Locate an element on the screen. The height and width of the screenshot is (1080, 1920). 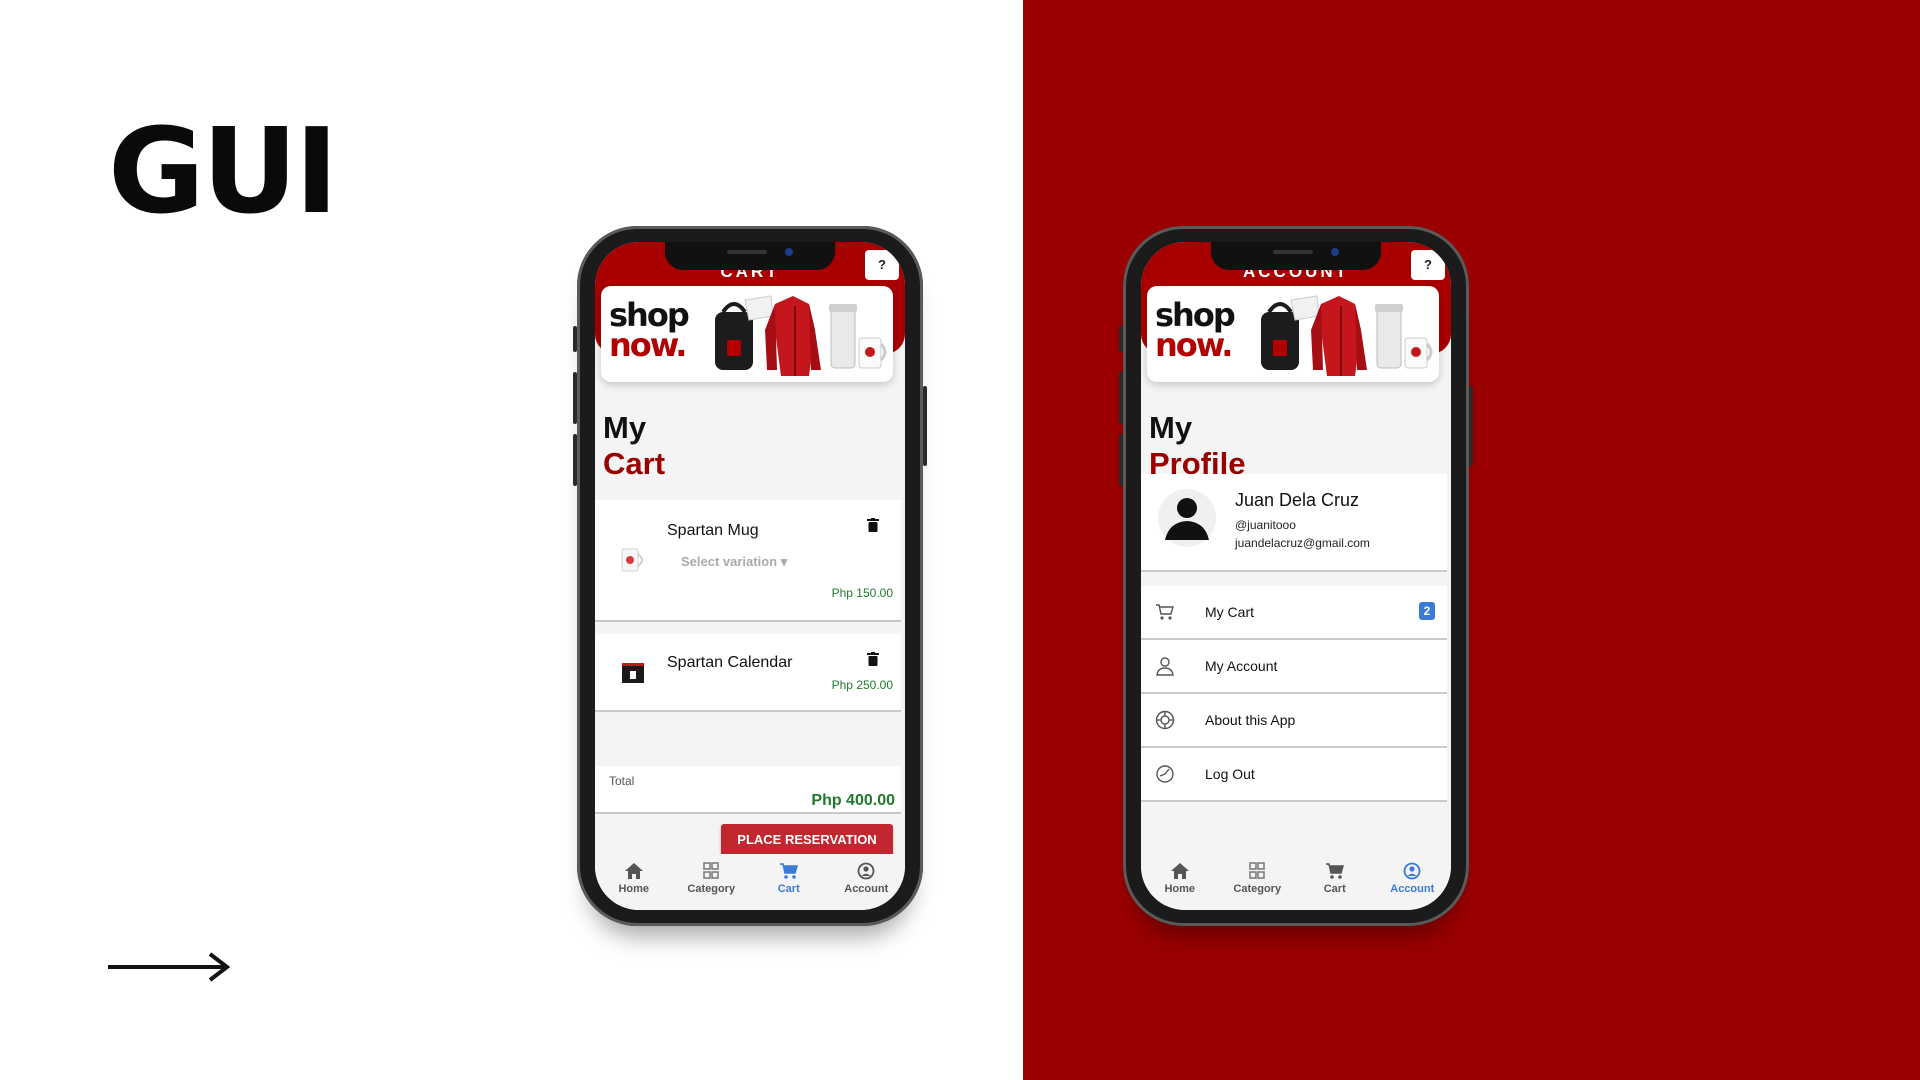
item-price: Php 150.00 is located at coordinates (862, 593).